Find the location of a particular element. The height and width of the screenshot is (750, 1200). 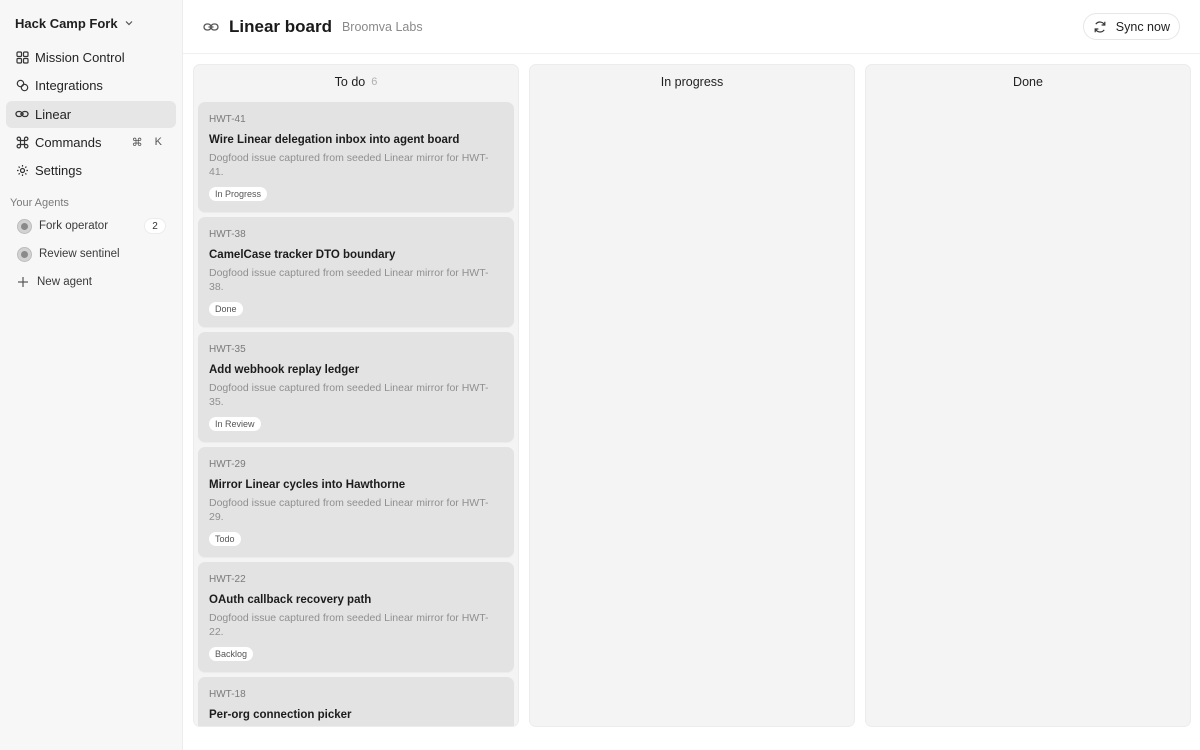

page-subtitle: Broomva Labs is located at coordinates (382, 26).